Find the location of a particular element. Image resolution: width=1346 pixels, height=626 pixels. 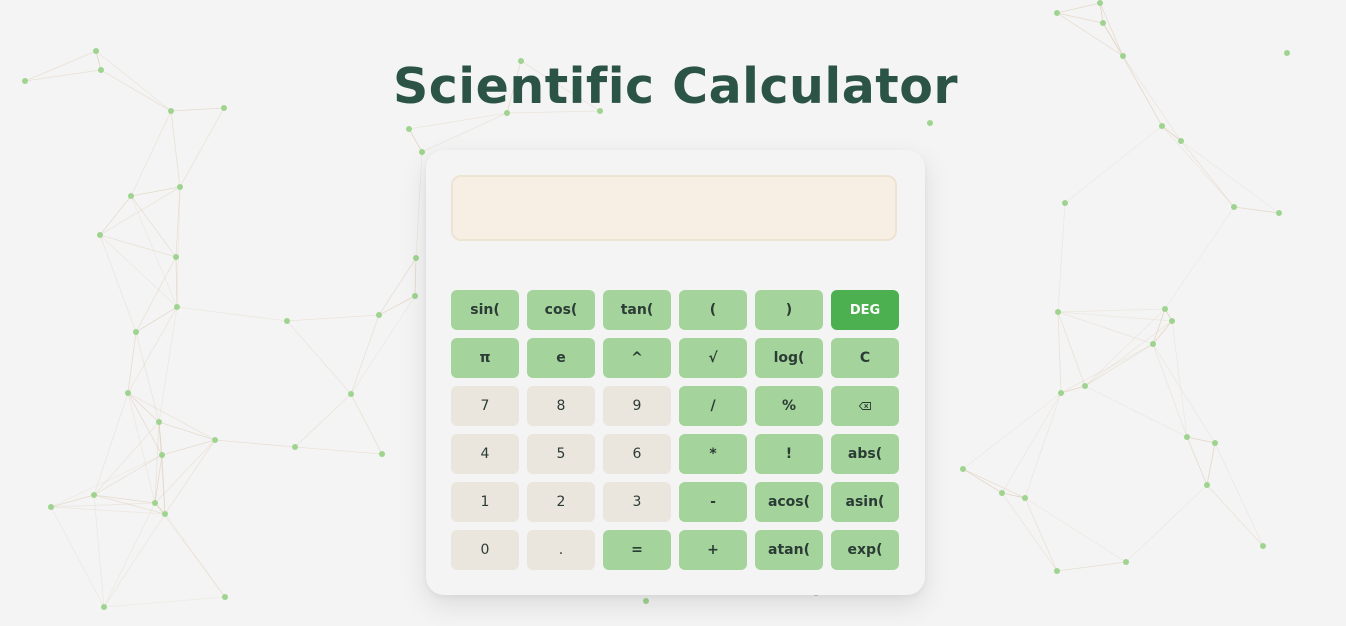

sqrt-button: √ is located at coordinates (713, 358).